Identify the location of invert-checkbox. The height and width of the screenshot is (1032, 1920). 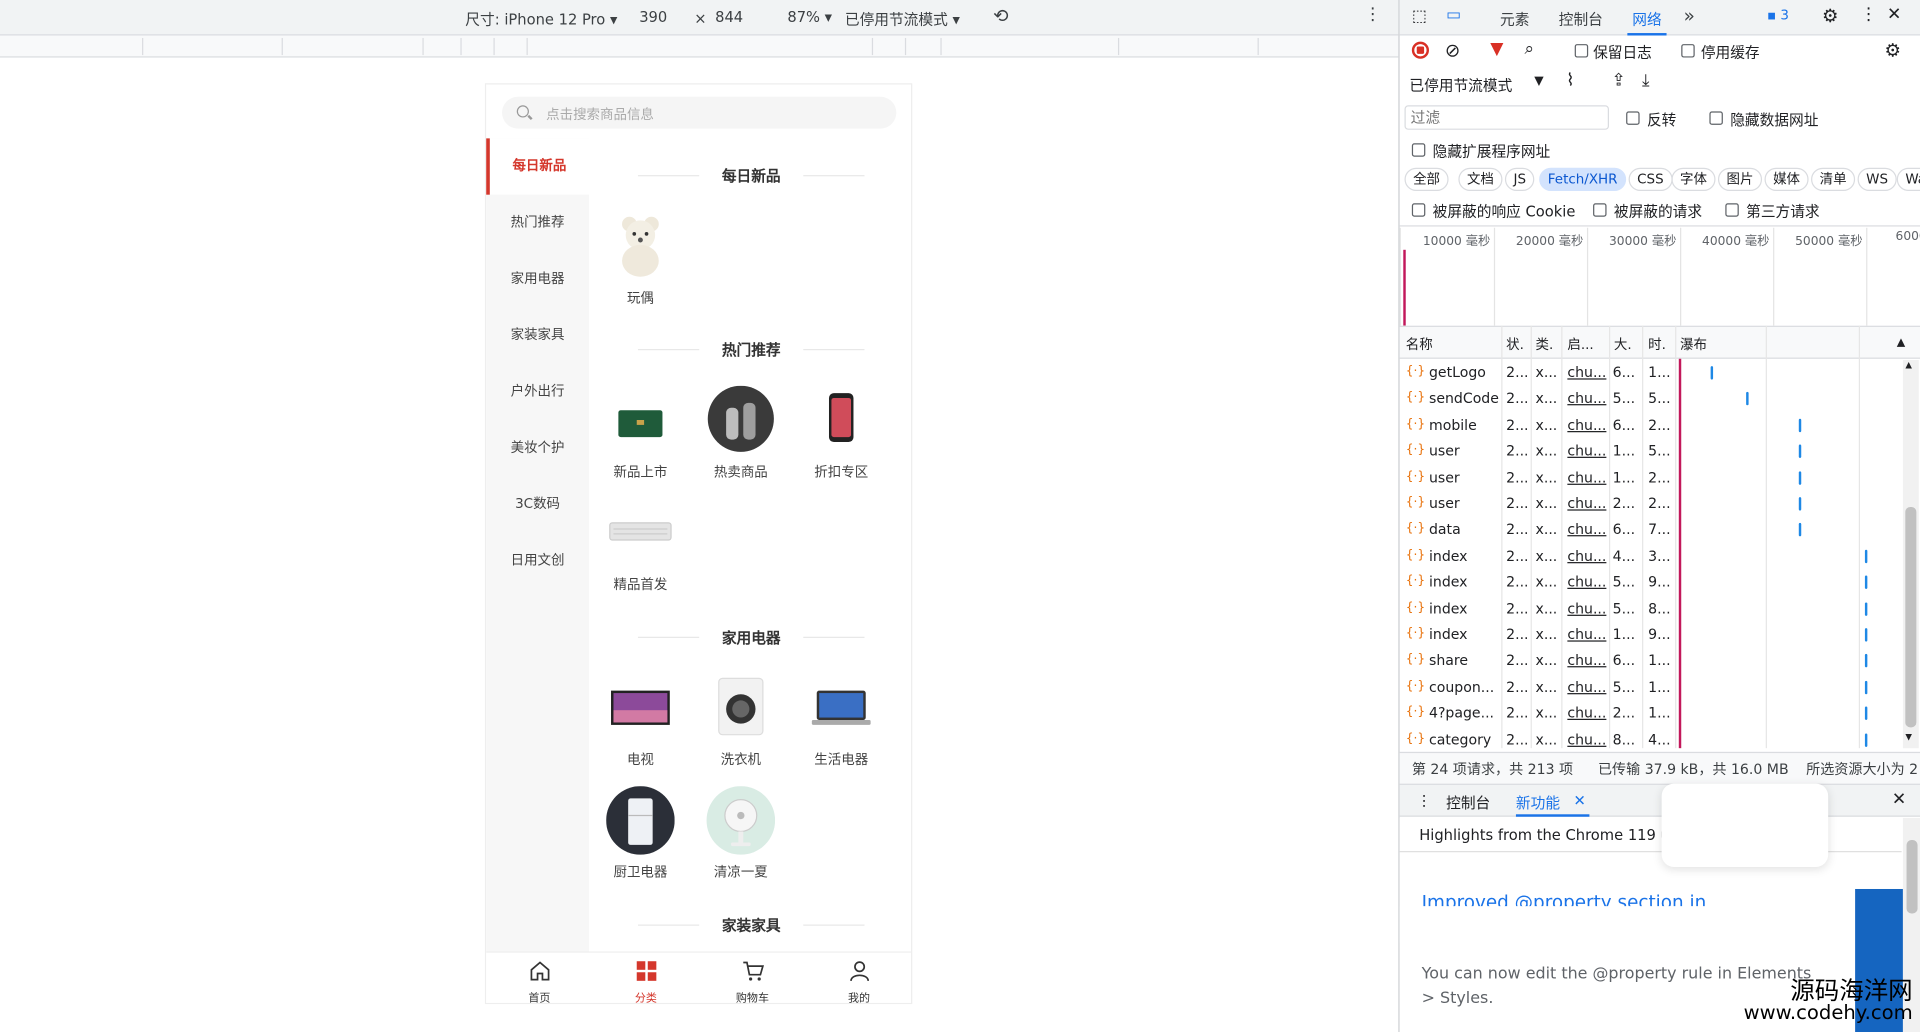
(1633, 118).